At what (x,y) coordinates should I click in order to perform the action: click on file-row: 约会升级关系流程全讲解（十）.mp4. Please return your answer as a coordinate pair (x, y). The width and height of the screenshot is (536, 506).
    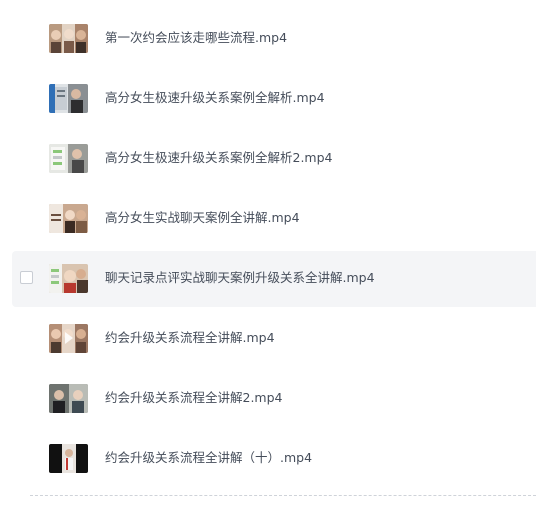
    Looking at the image, I should click on (274, 459).